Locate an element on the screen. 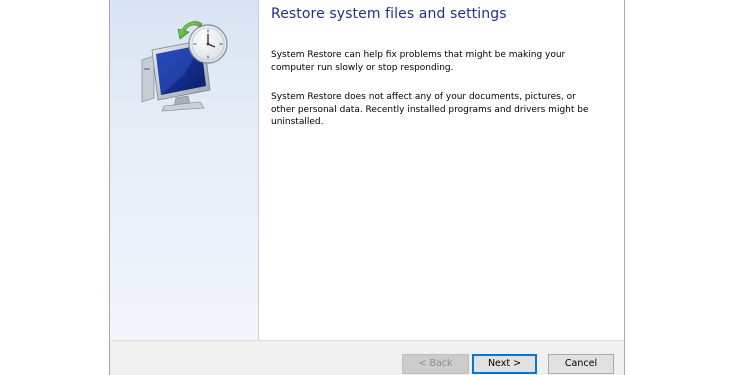 The image size is (750, 375). next-button: Next > is located at coordinates (504, 364).